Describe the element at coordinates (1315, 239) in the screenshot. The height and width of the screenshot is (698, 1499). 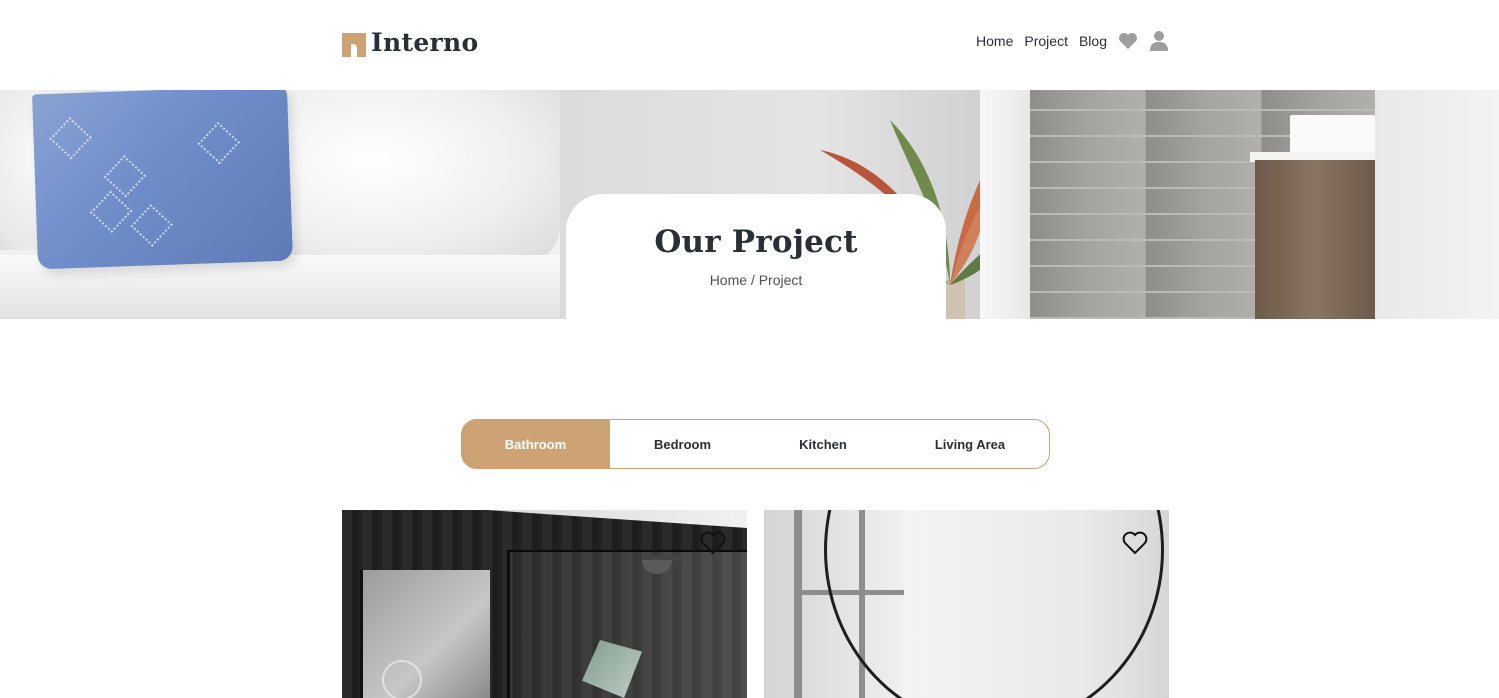
I see `wood-vanity-image` at that location.